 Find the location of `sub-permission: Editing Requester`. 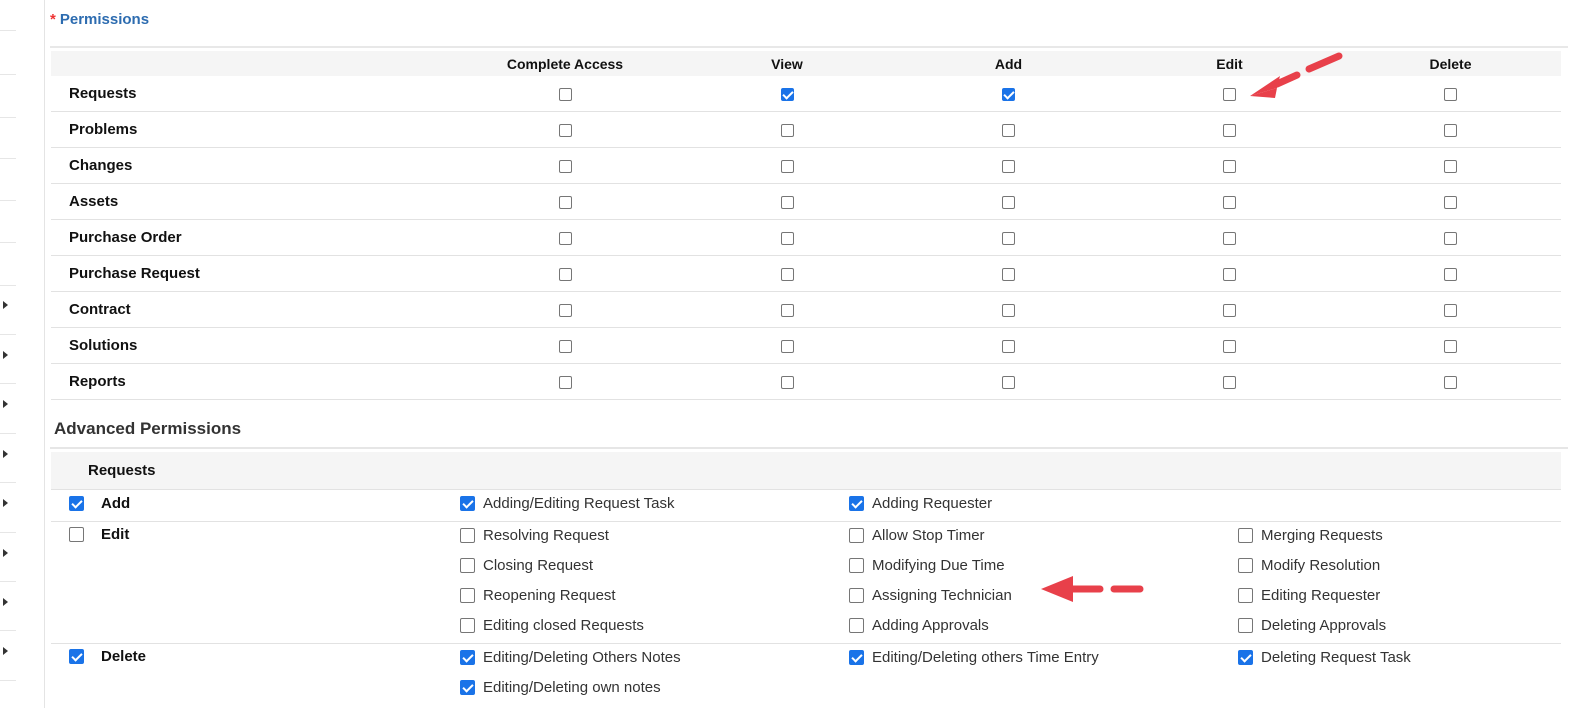

sub-permission: Editing Requester is located at coordinates (1309, 595).